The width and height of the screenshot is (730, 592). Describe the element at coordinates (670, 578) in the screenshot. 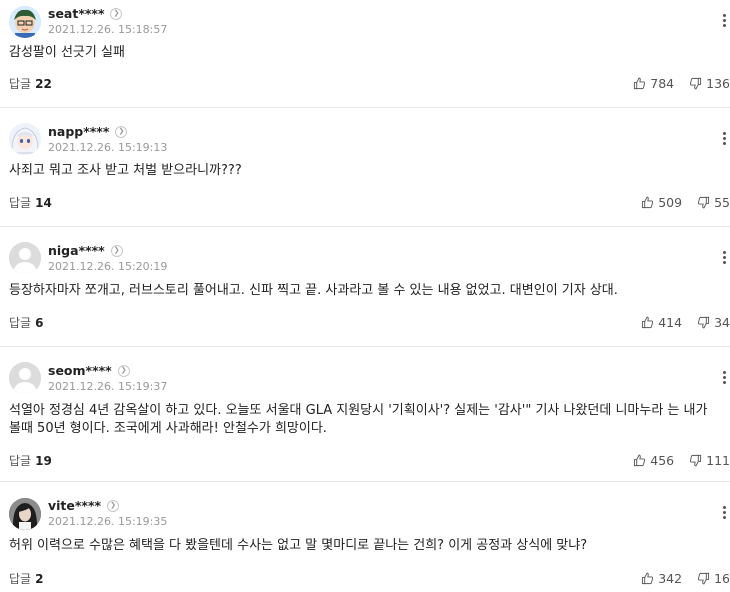

I see `like-count: 342` at that location.